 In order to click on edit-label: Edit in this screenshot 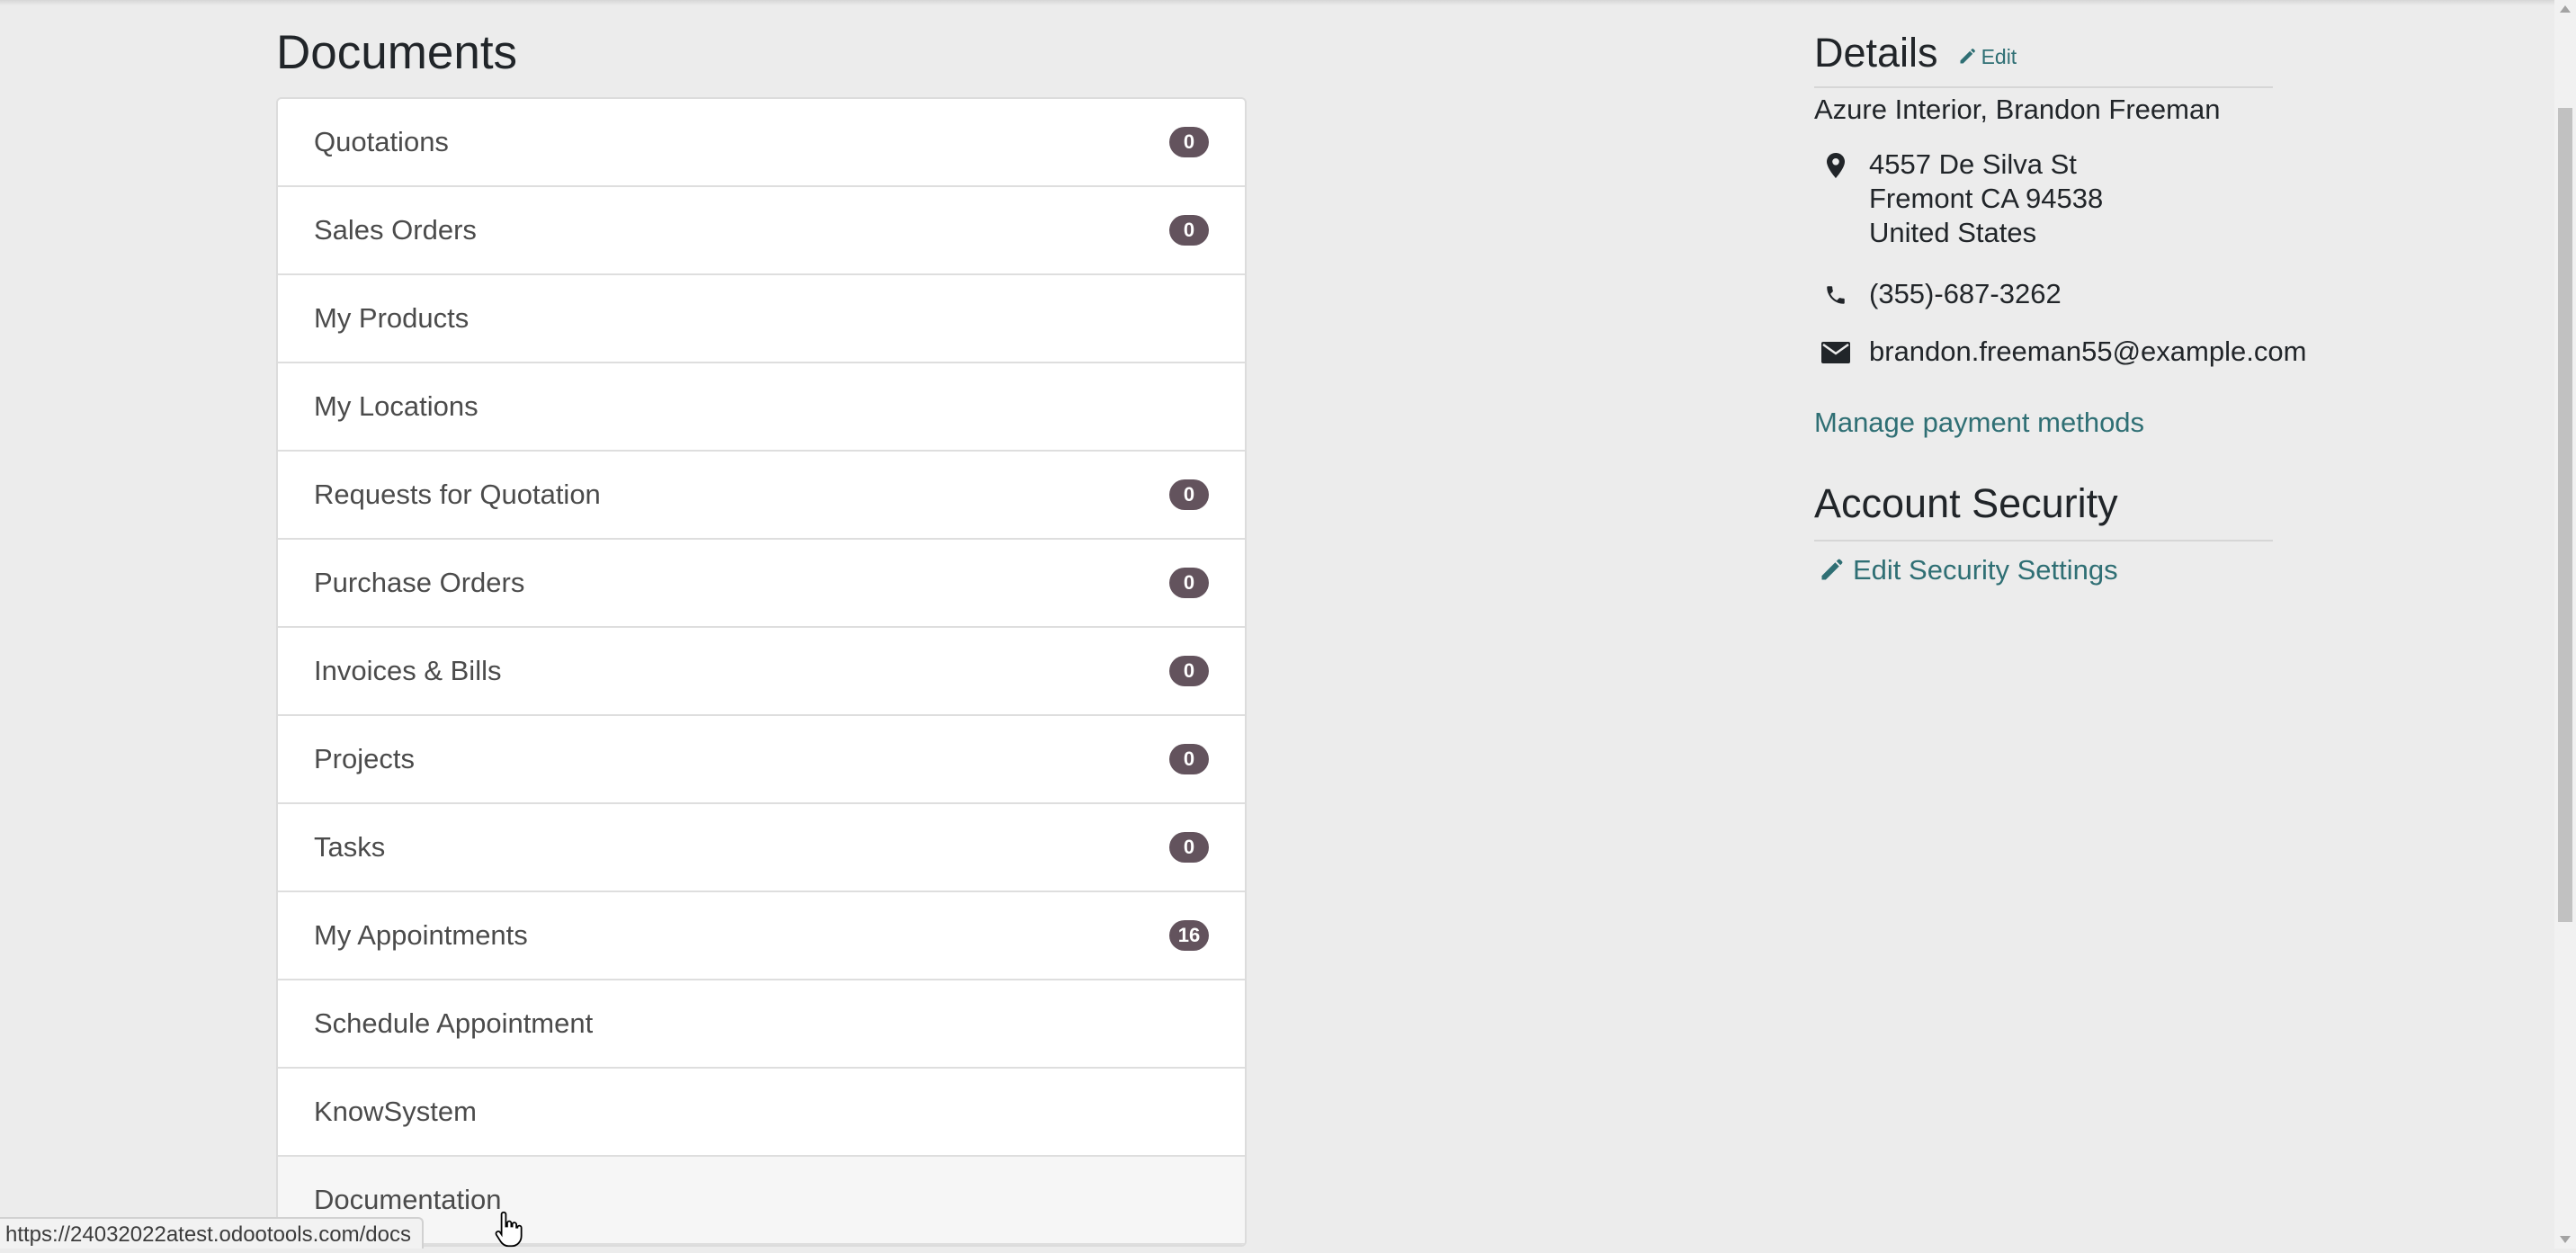, I will do `click(1999, 56)`.